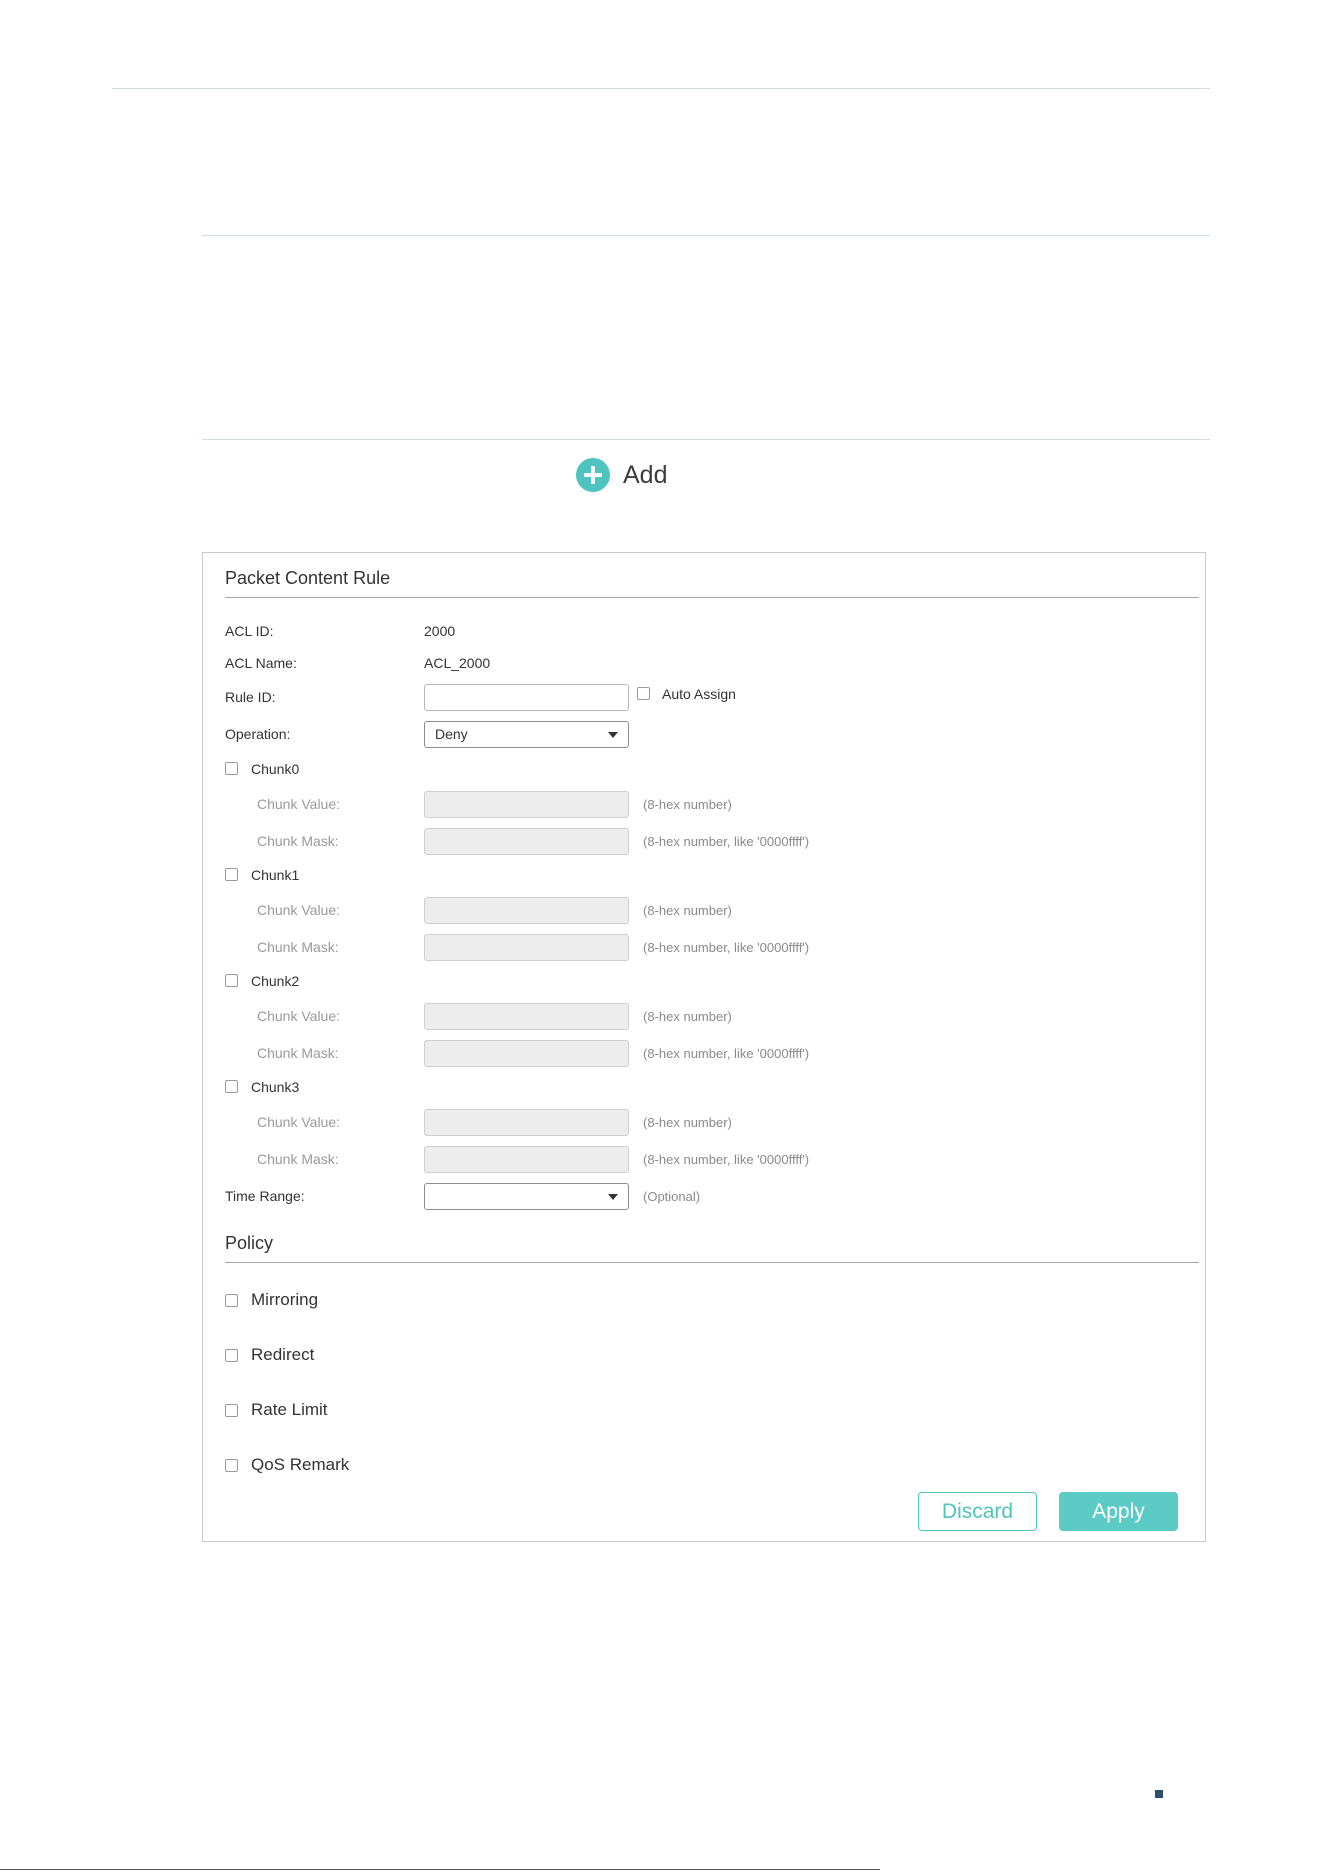 This screenshot has height=1872, width=1324. Describe the element at coordinates (231, 768) in the screenshot. I see `chunk0-checkbox` at that location.